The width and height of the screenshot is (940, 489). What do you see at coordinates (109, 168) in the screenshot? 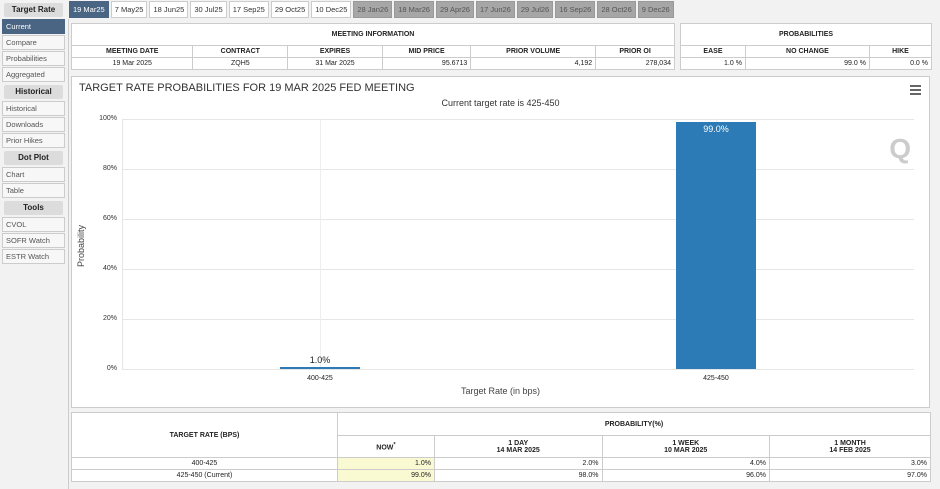
I see `y-tick-label: 80%` at bounding box center [109, 168].